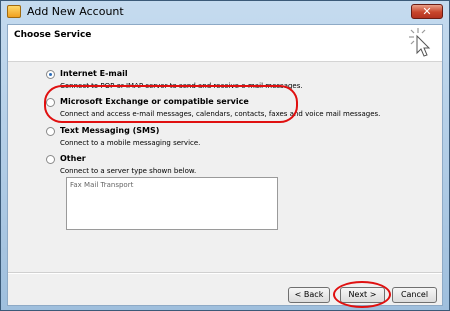 This screenshot has height=311, width=450. Describe the element at coordinates (225, 273) in the screenshot. I see `button-divider` at that location.